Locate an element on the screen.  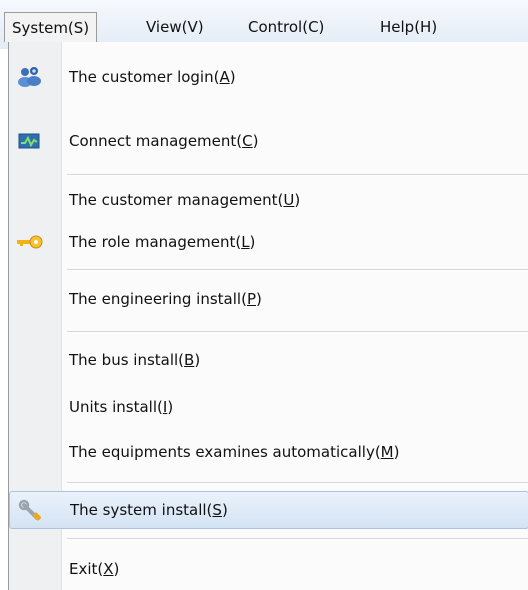
customer-login-icon is located at coordinates (30, 77).